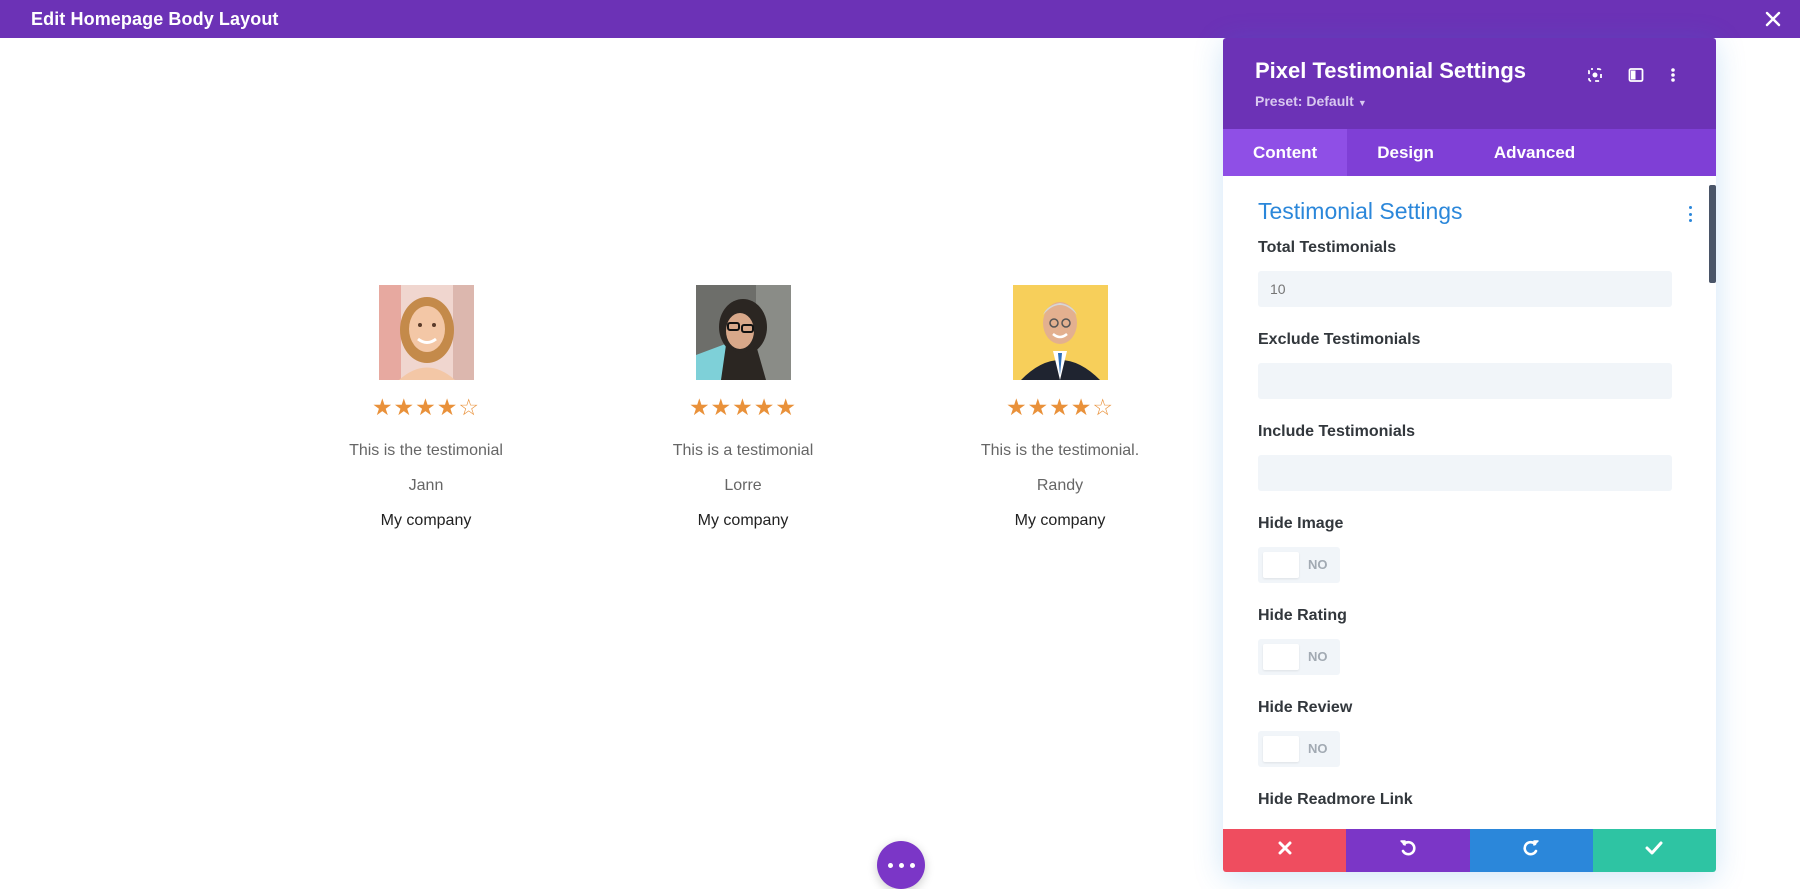 The image size is (1800, 889). I want to click on testimonial-review: This is the testimonial, so click(426, 450).